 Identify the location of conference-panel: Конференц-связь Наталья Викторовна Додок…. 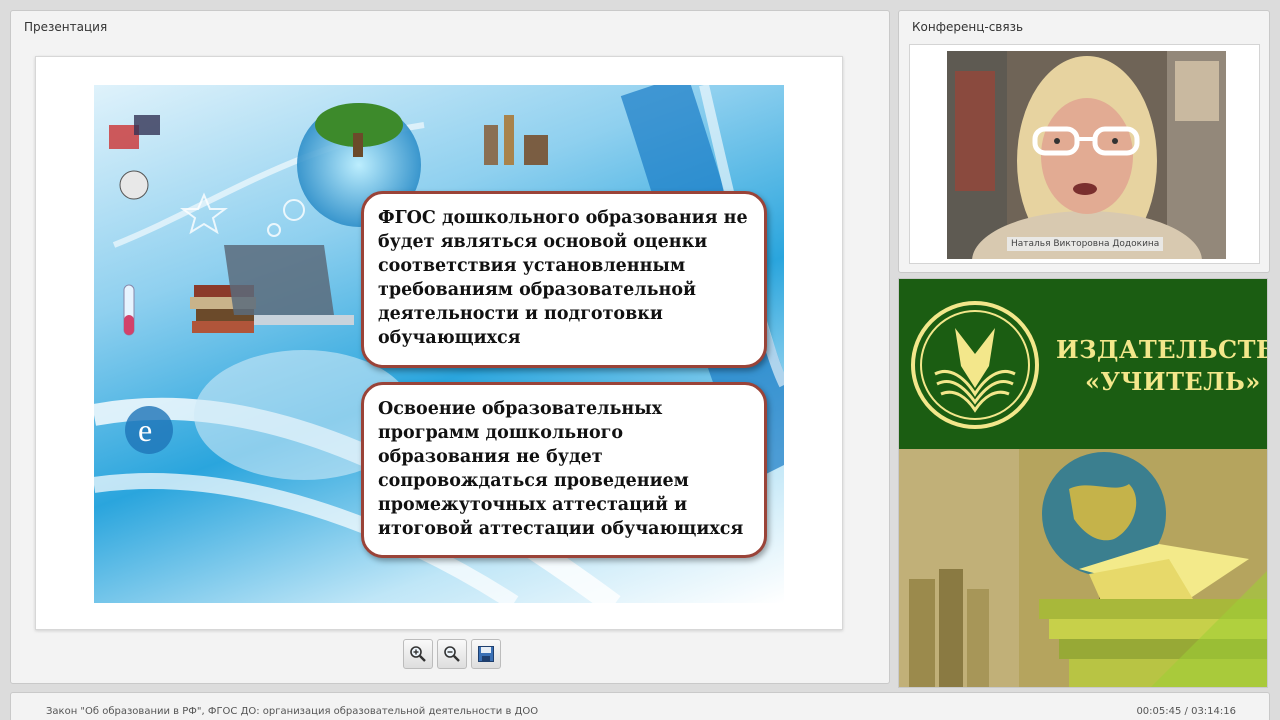
(1084, 141).